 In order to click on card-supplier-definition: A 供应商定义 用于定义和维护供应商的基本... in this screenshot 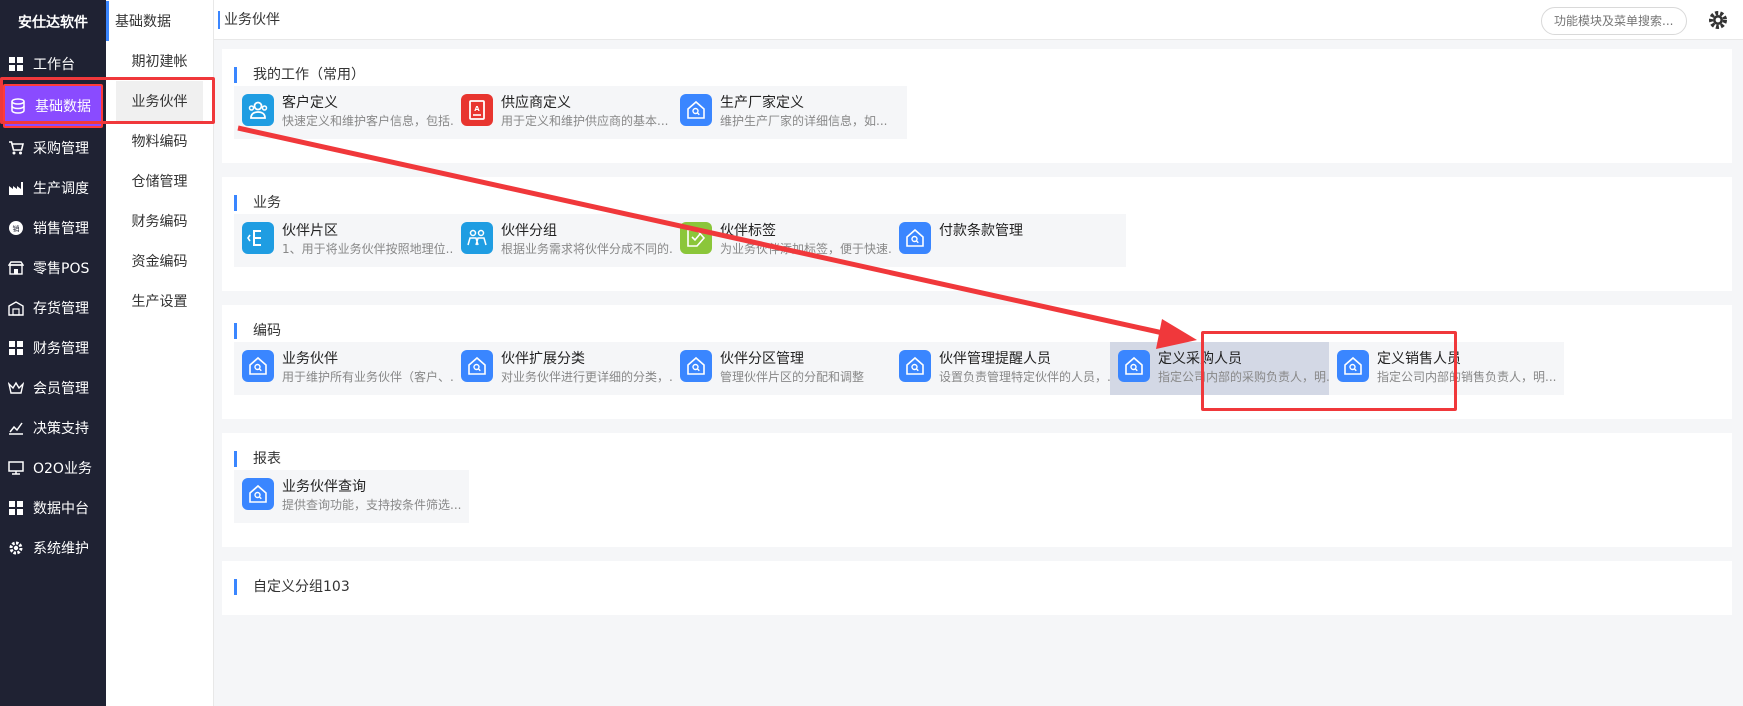, I will do `click(570, 112)`.